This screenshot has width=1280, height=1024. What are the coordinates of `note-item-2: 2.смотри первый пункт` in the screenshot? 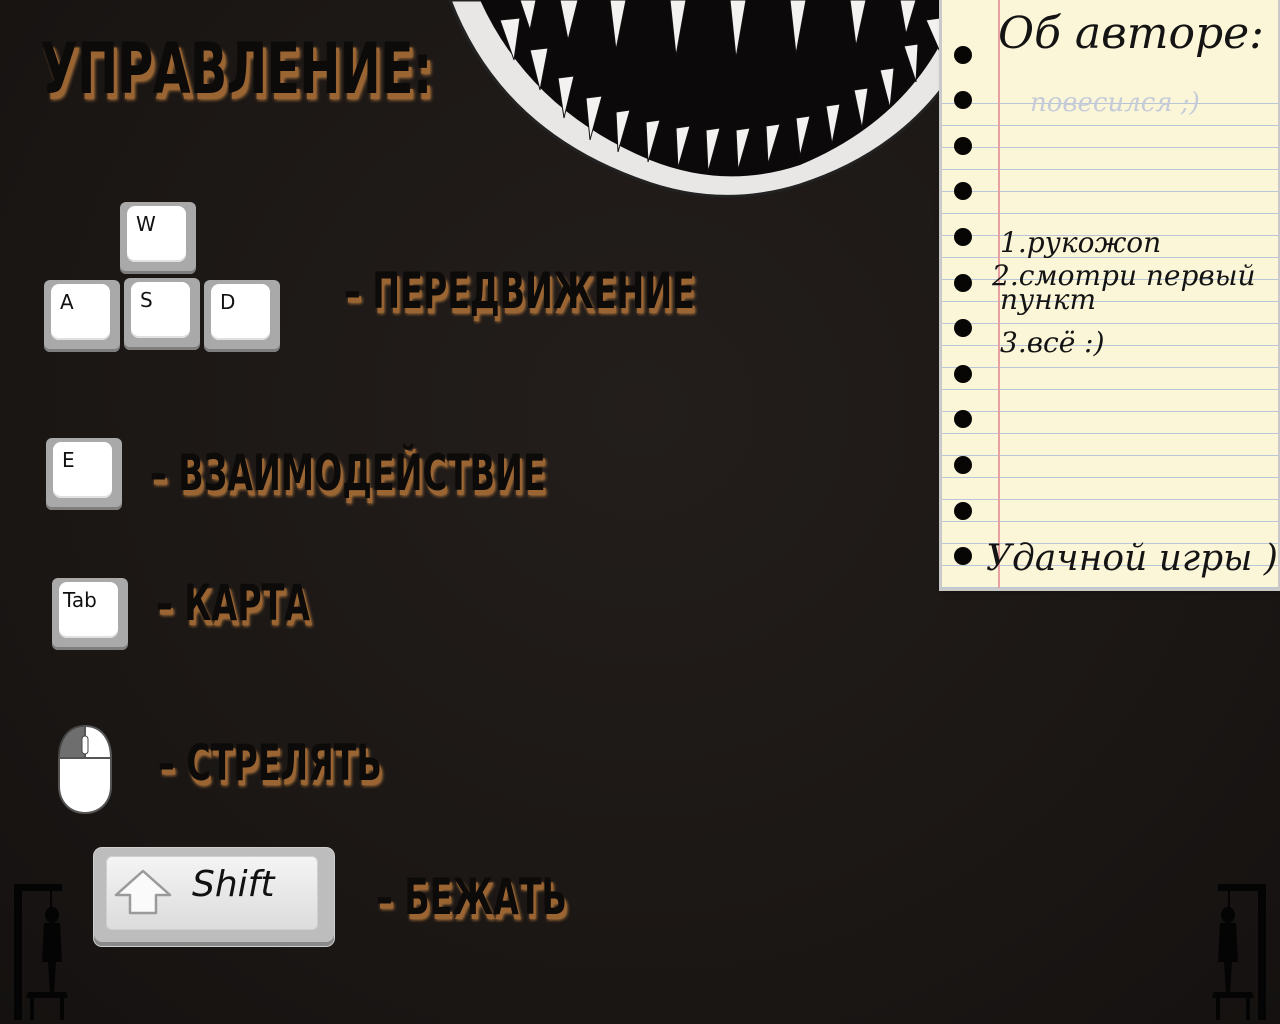 It's located at (1124, 288).